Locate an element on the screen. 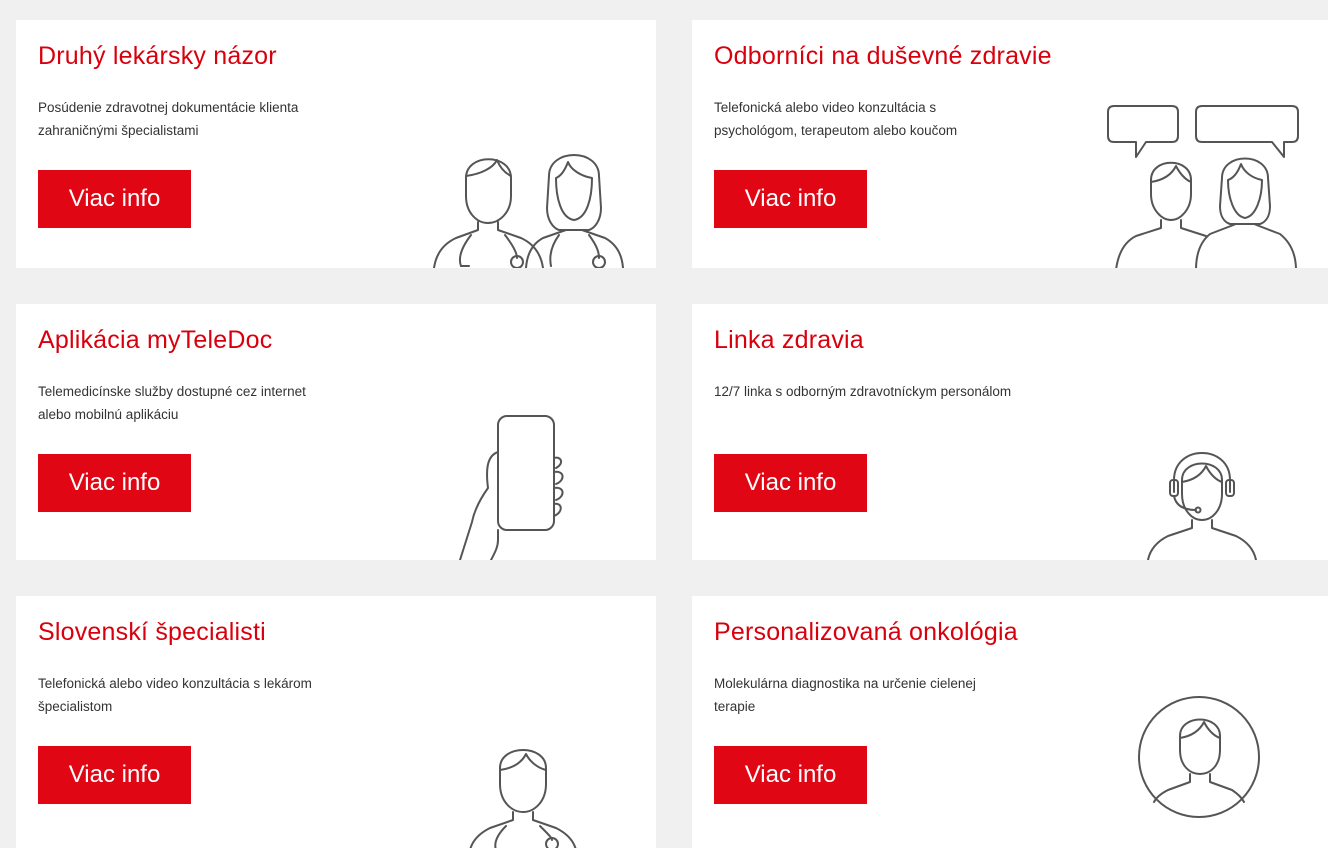 This screenshot has width=1328, height=848. two-people-speech-bubbles-icon is located at coordinates (1203, 186).